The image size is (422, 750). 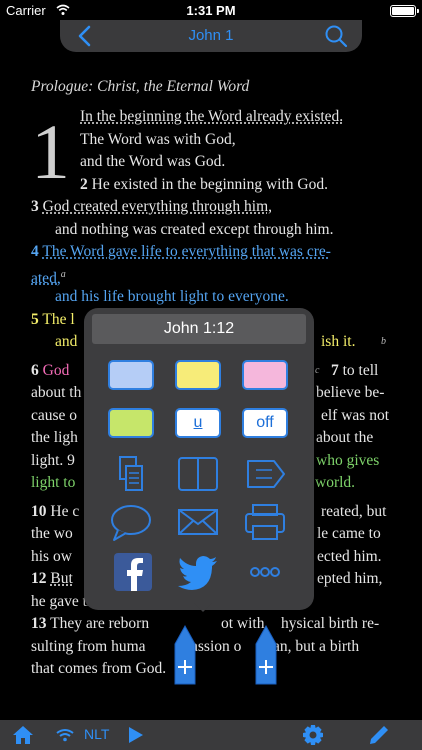 I want to click on chapter-title: John 1, so click(x=211, y=35).